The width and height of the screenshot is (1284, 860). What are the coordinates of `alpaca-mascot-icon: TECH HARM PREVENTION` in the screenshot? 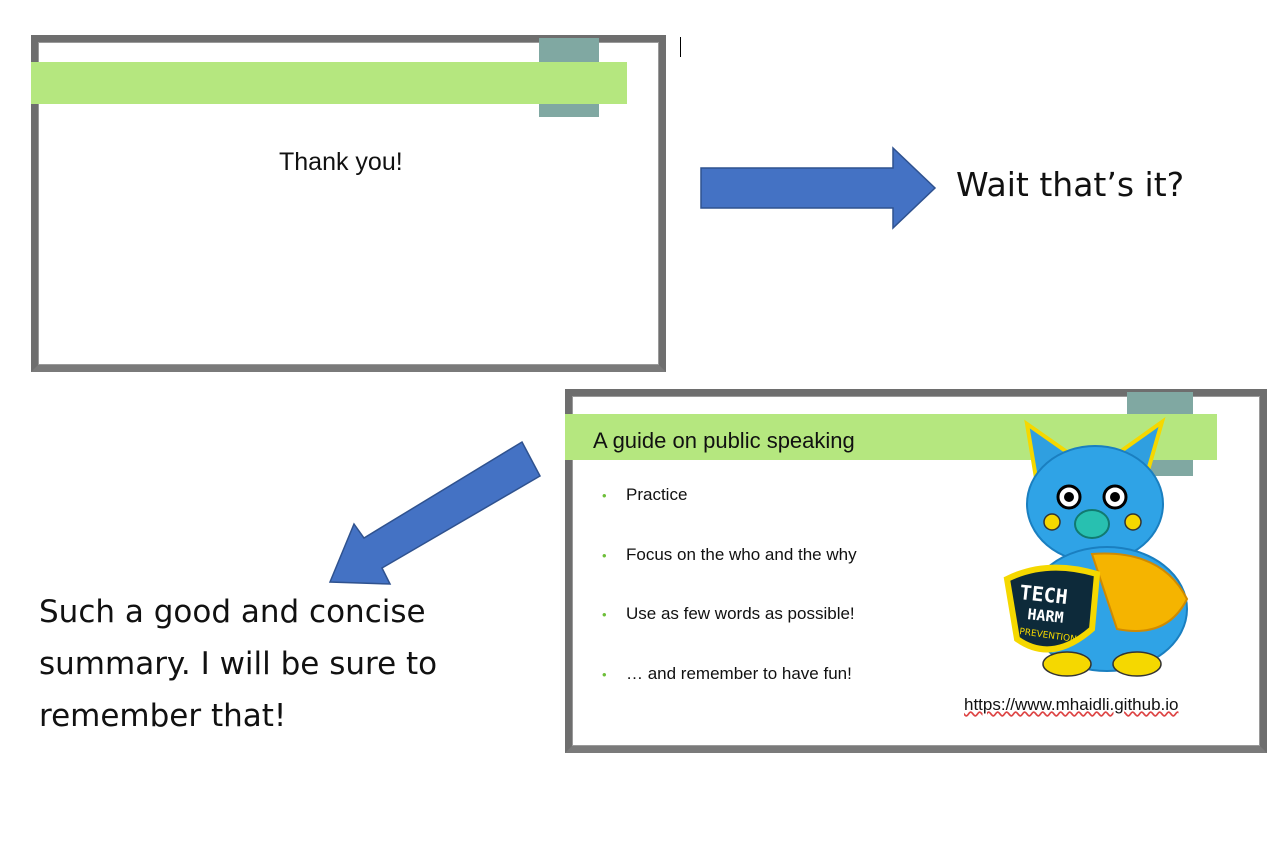 It's located at (1096, 547).